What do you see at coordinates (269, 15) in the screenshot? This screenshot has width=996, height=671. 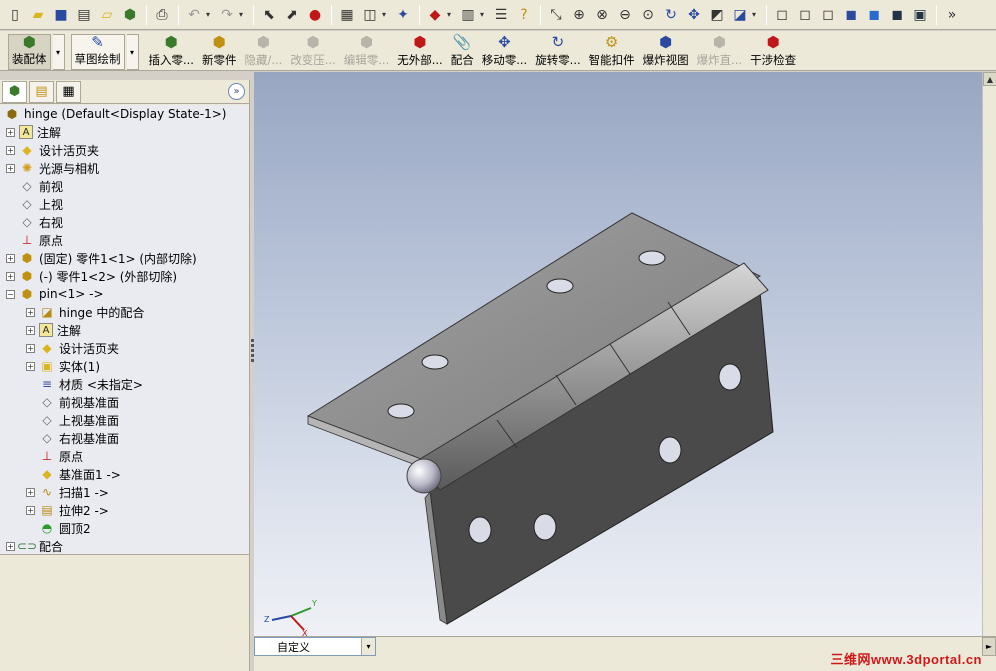 I see `select-icon: ⬉` at bounding box center [269, 15].